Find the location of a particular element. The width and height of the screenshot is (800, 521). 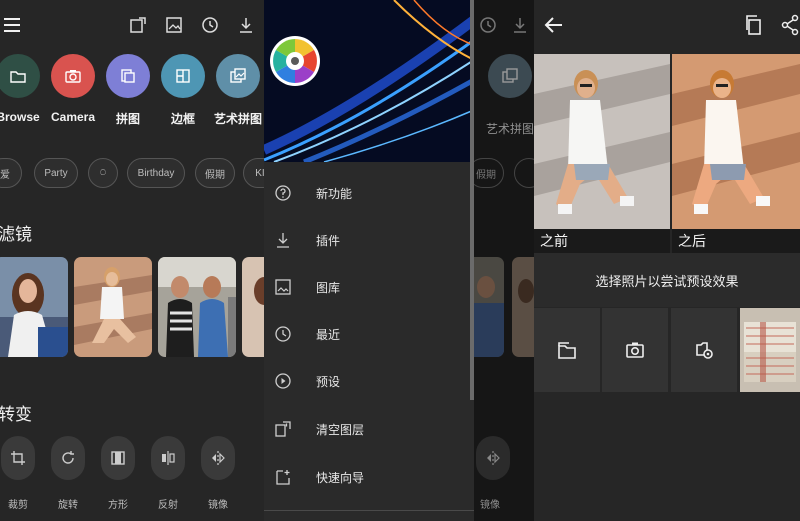

menu-item-label: 新功能 is located at coordinates (334, 194).